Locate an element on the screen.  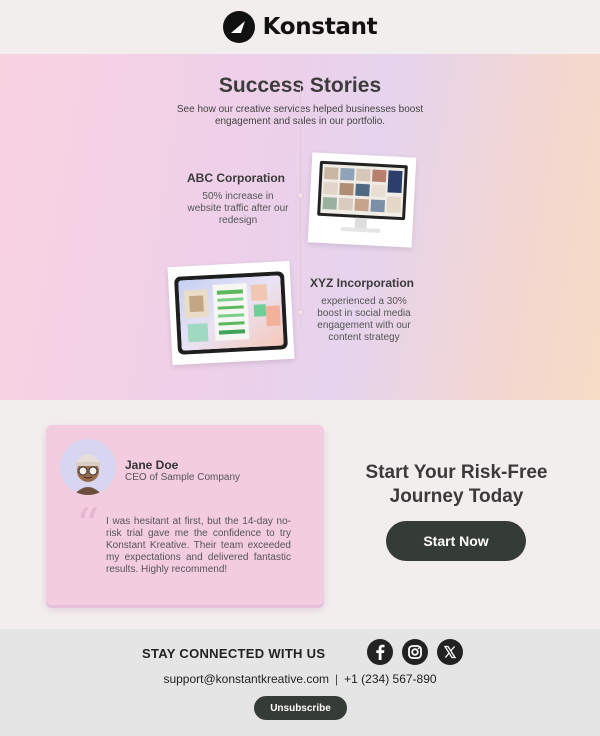
instagram-icon is located at coordinates (415, 652).